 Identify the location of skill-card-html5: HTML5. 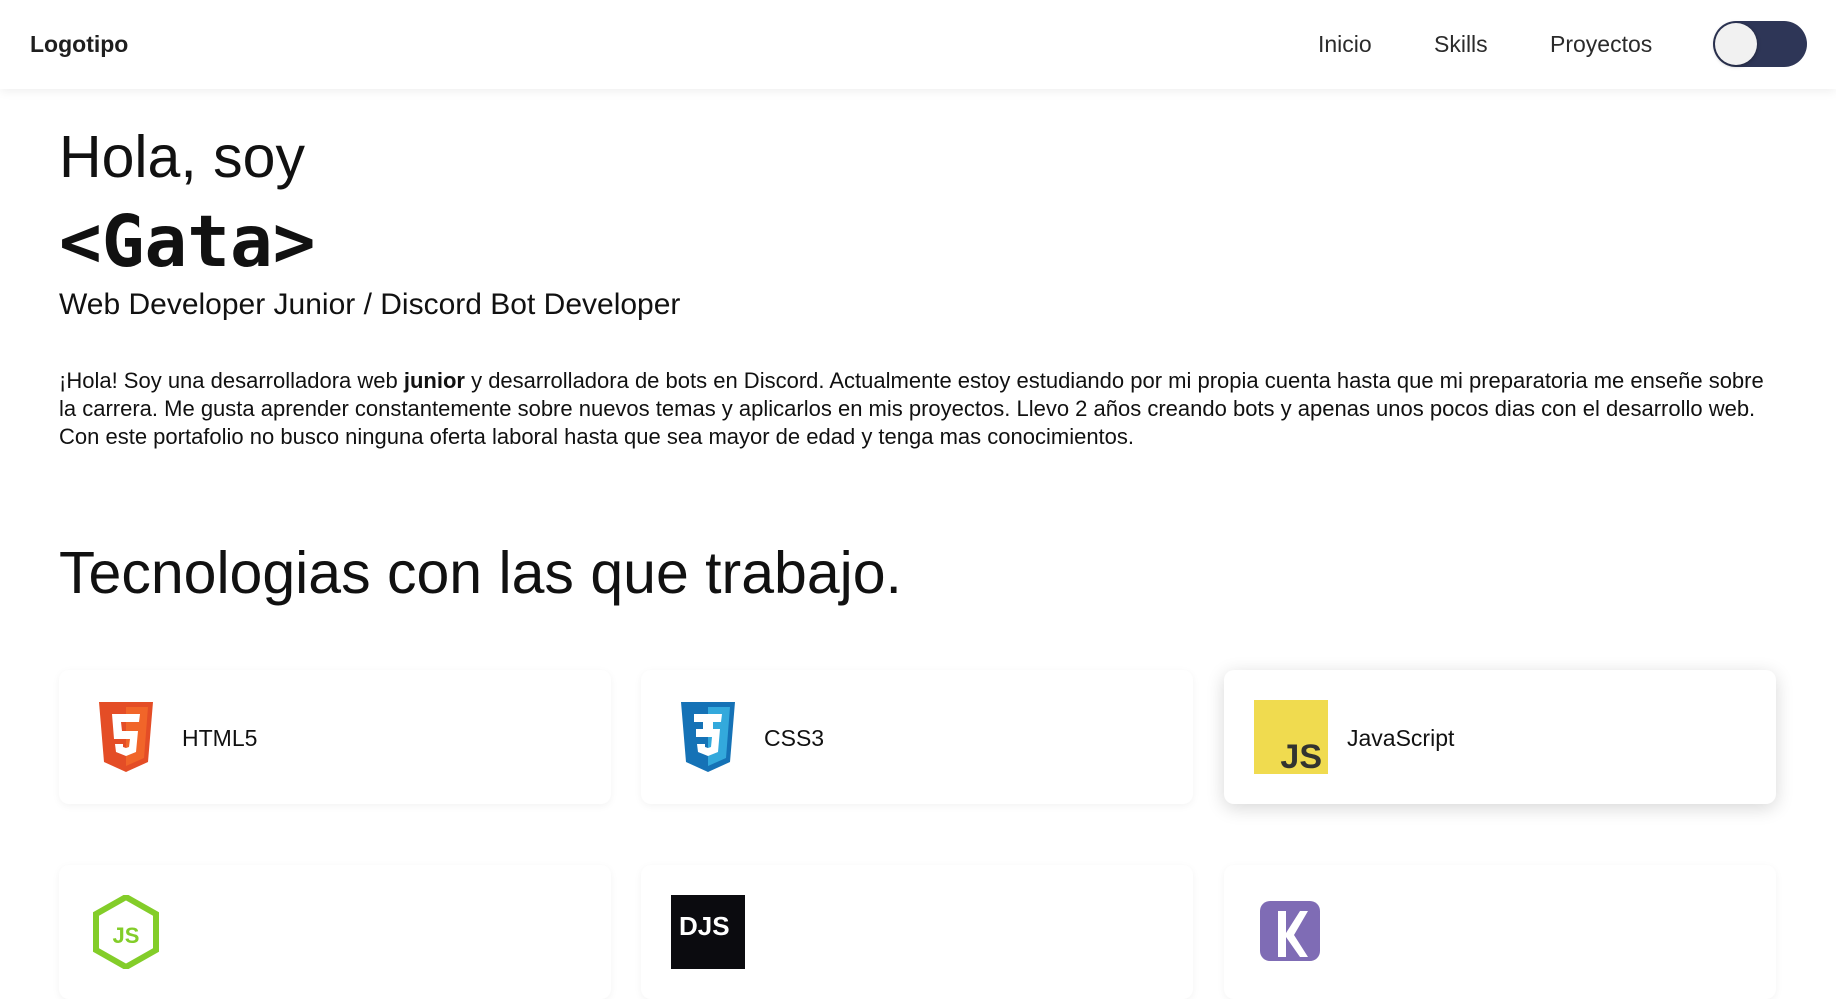
(335, 737).